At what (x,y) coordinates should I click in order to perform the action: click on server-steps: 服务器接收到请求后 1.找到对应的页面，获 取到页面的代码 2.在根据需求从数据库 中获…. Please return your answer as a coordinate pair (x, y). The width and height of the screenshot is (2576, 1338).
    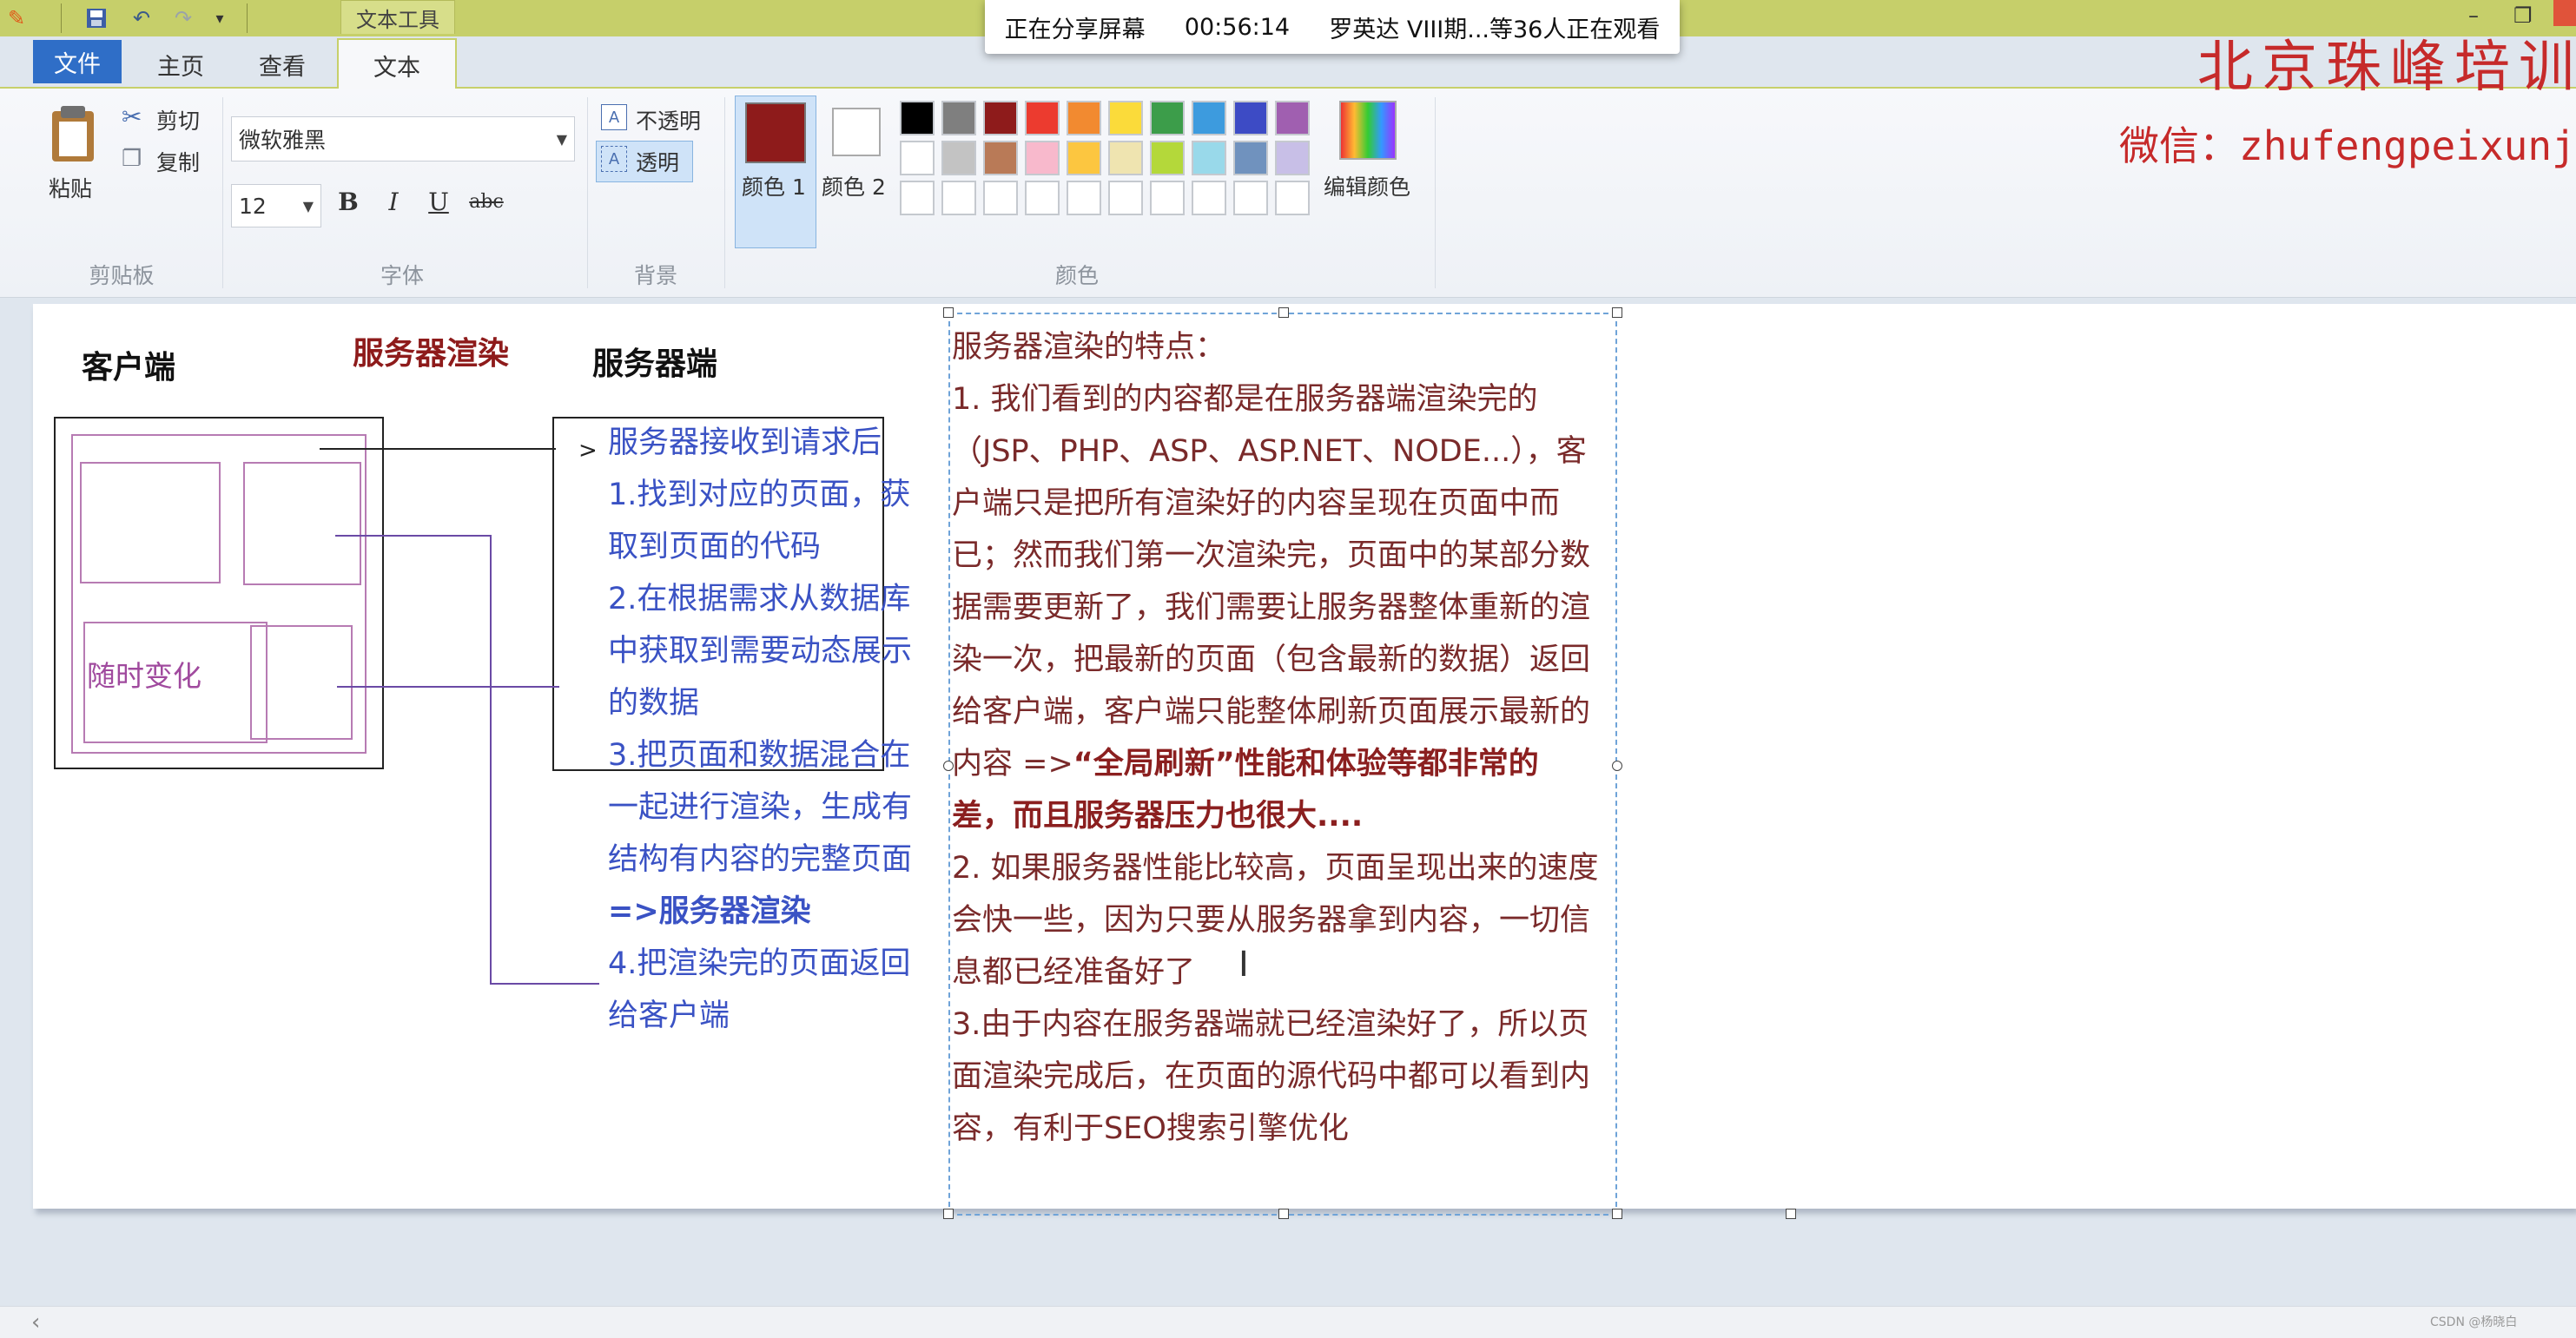
    Looking at the image, I should click on (769, 729).